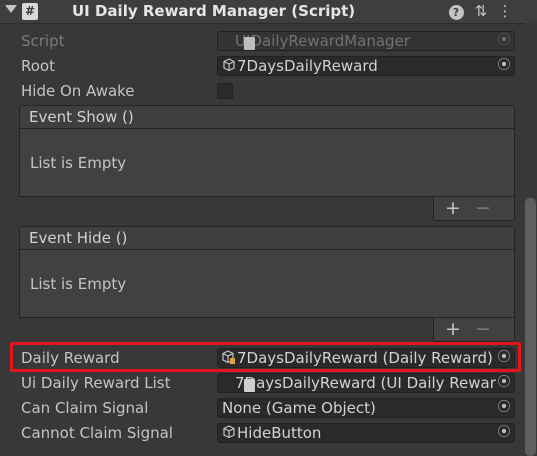 This screenshot has height=456, width=537. I want to click on help-icon: ?, so click(456, 11).